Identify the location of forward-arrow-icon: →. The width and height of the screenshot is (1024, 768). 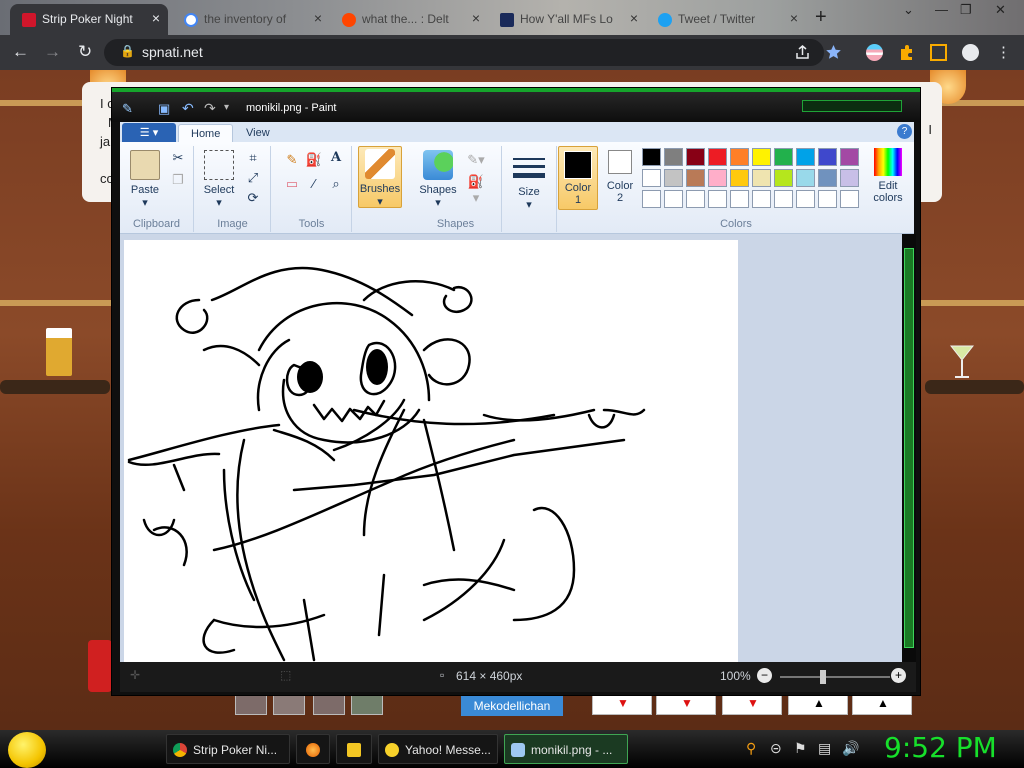
(52, 52).